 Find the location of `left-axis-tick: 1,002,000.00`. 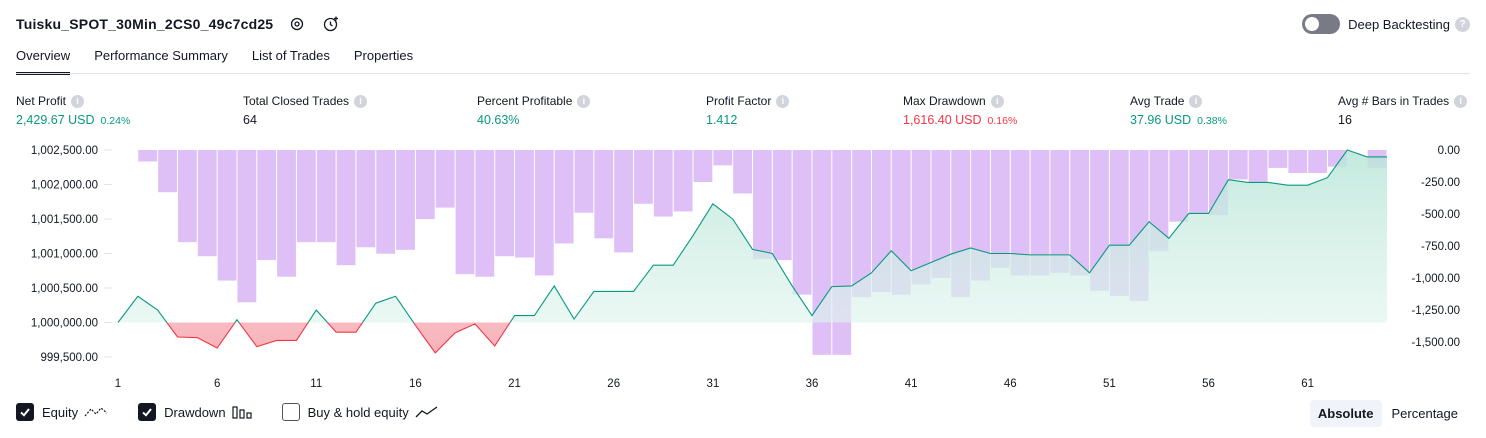

left-axis-tick: 1,002,000.00 is located at coordinates (64, 186).